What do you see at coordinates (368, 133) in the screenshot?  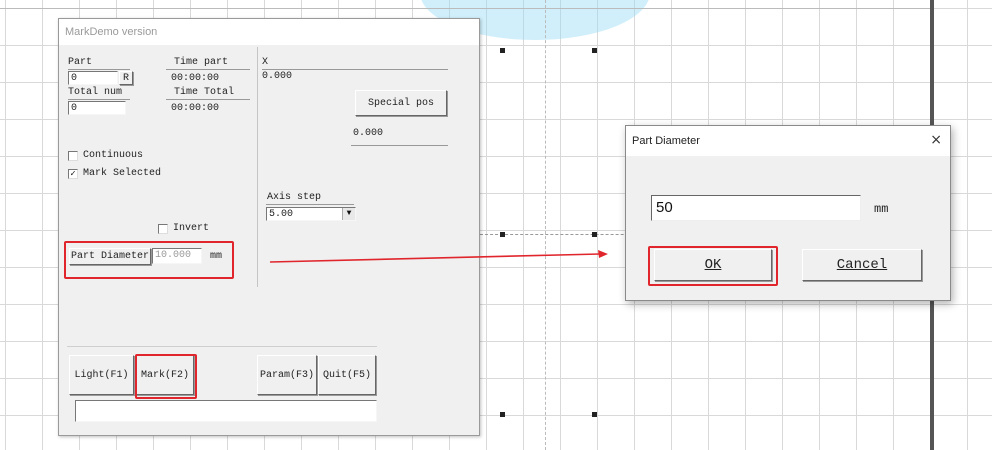 I see `special-pos-value: 0.000` at bounding box center [368, 133].